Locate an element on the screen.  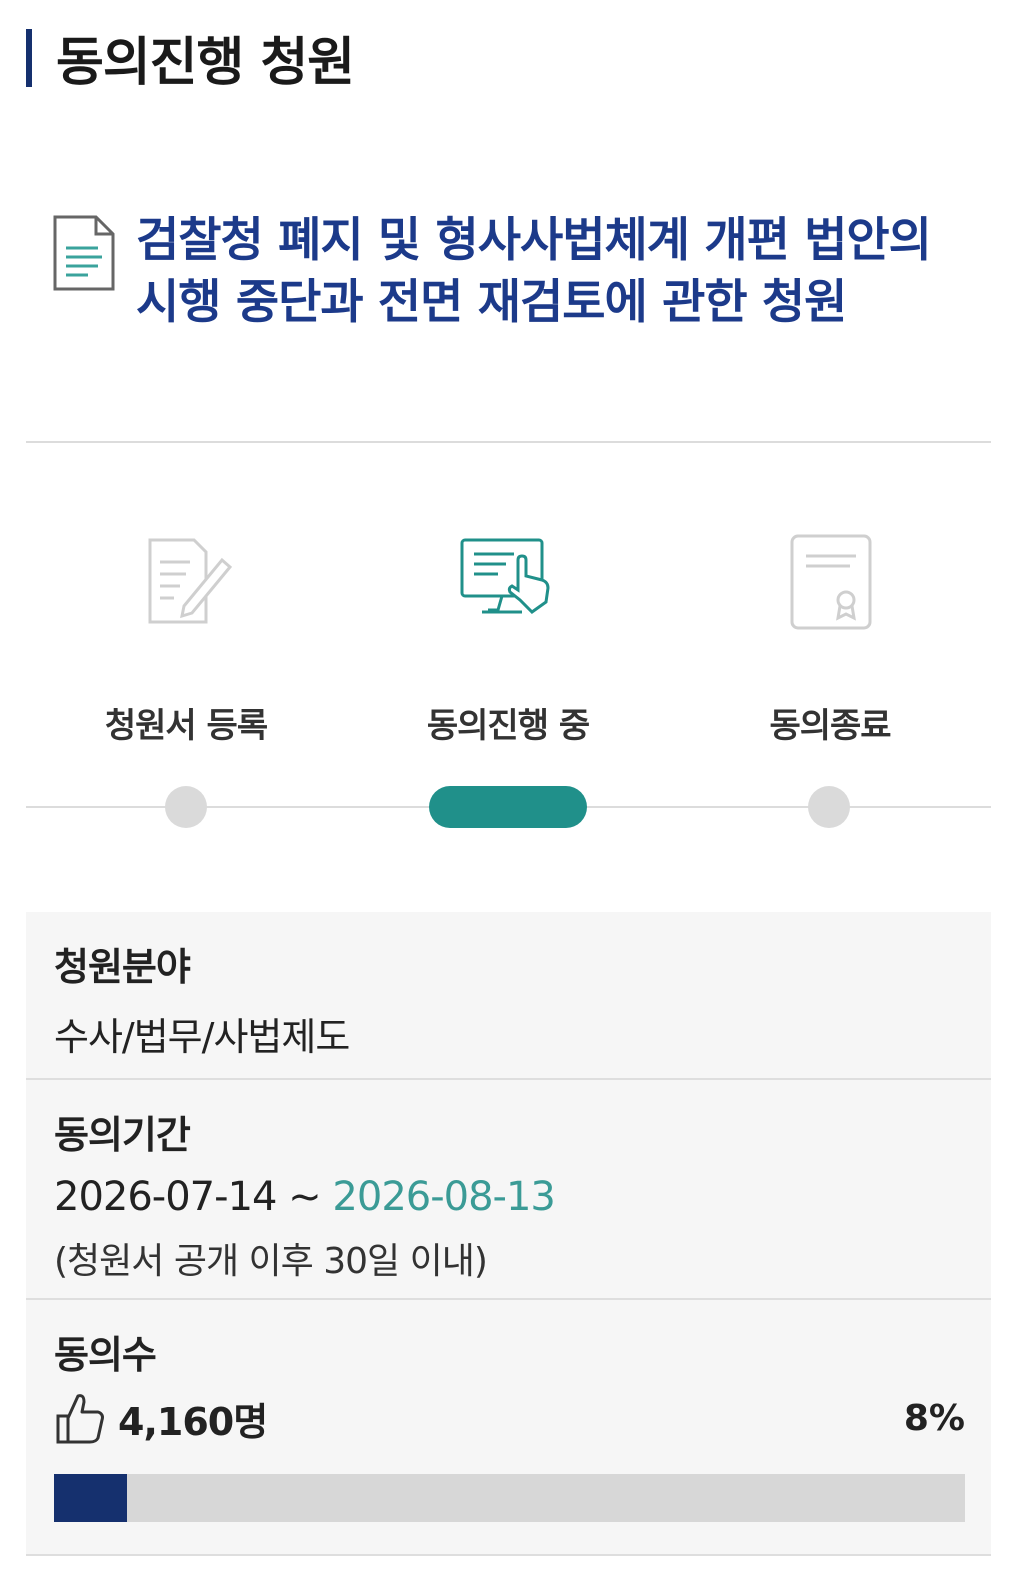
page-heading: 동의진행 청원 is located at coordinates (190, 57).